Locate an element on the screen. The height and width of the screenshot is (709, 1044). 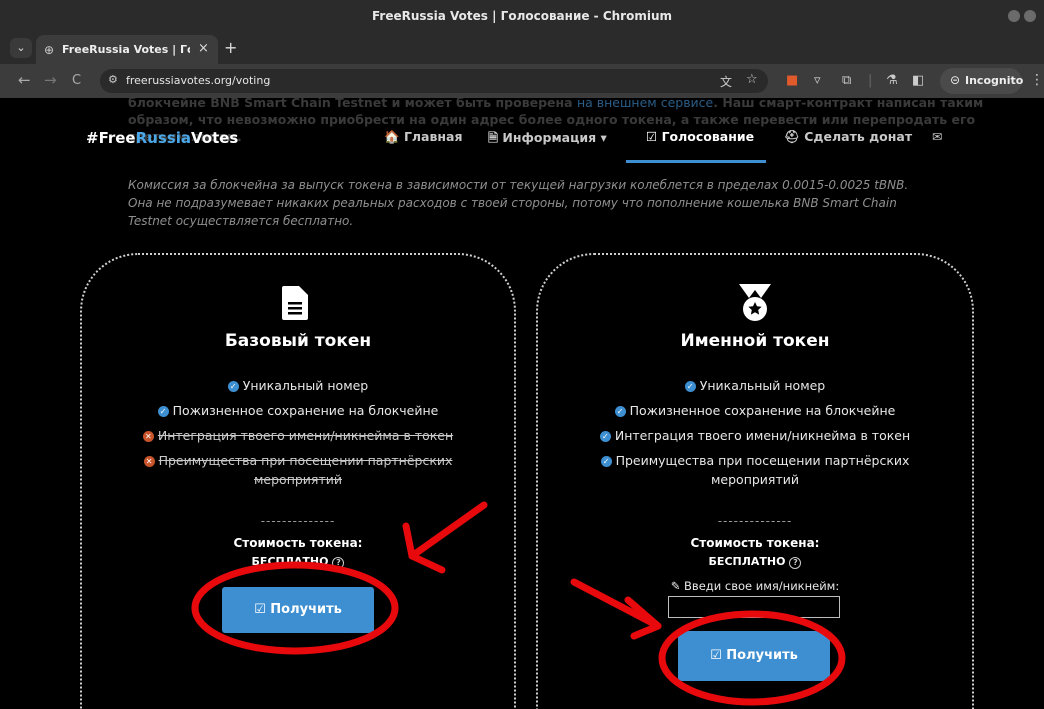
annotation-arrow is located at coordinates (448, 530).